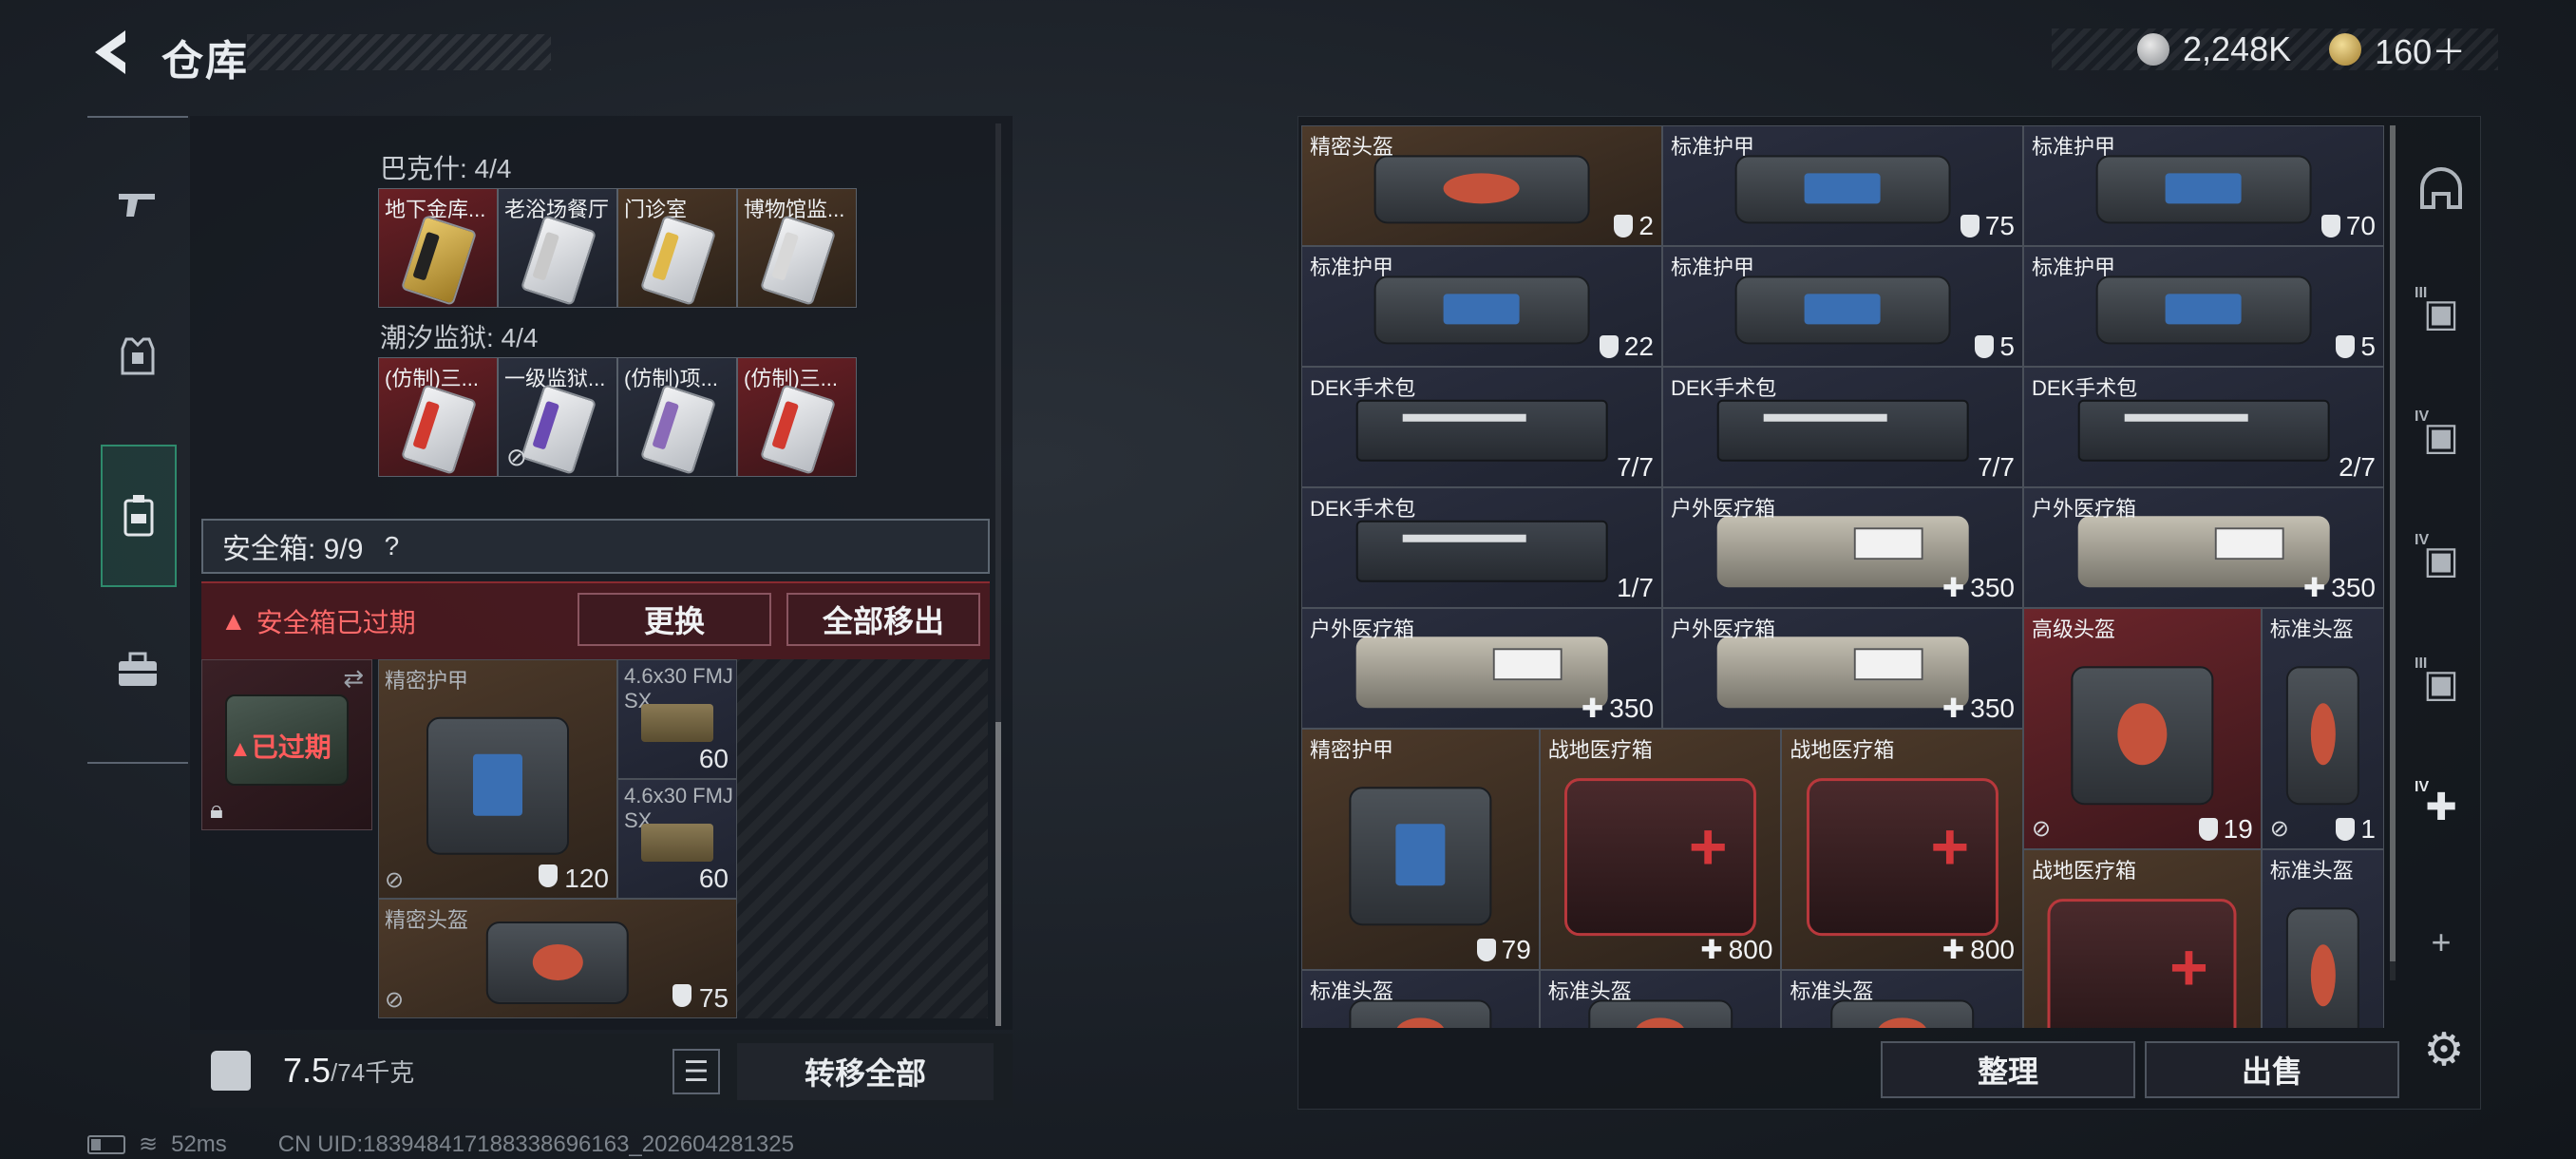 The image size is (2576, 1159). Describe the element at coordinates (2420, 49) in the screenshot. I see `gold-amount: 160＋` at that location.